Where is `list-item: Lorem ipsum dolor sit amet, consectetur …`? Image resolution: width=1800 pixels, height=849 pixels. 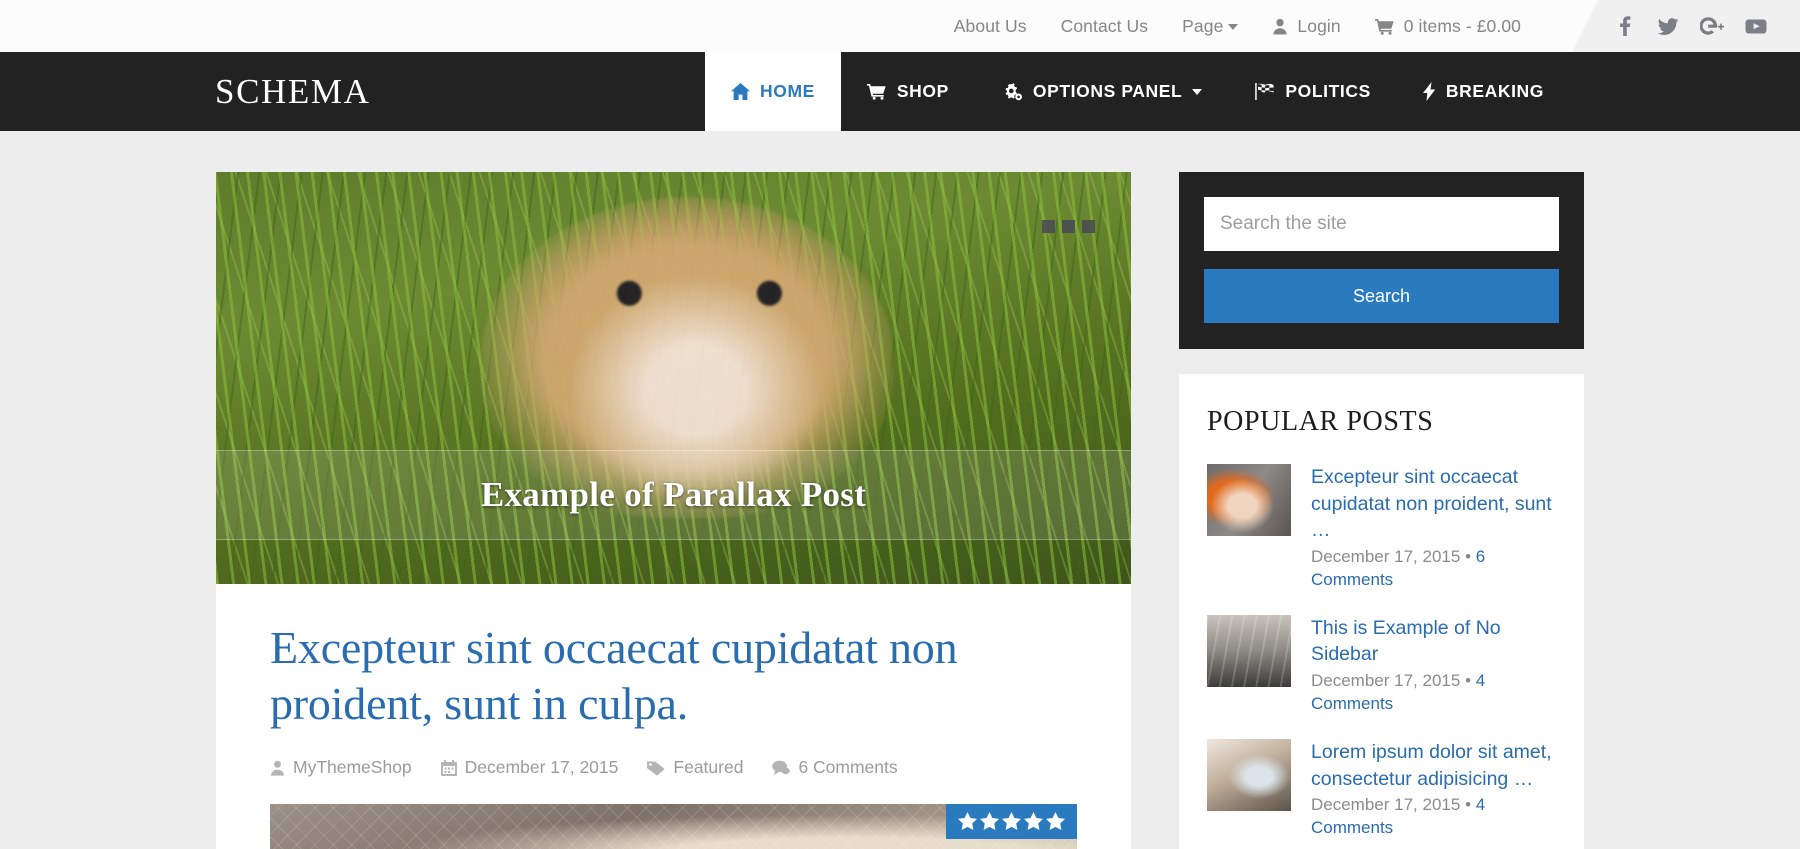
list-item: Lorem ipsum dolor sit amet, consectetur … is located at coordinates (1381, 789).